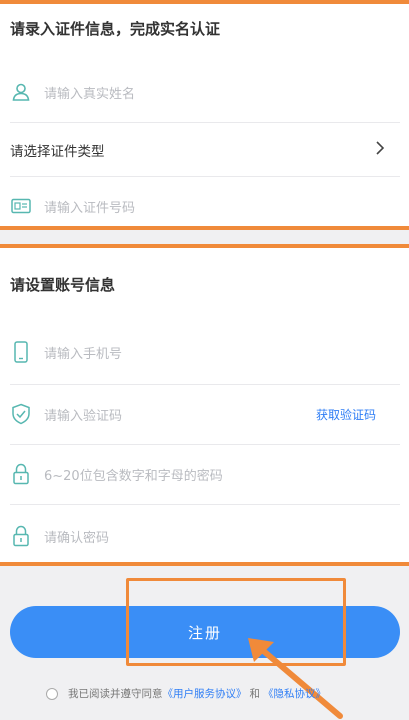  What do you see at coordinates (133, 476) in the screenshot?
I see `password-placeholder: 6~20位包含数字和字母的密码` at bounding box center [133, 476].